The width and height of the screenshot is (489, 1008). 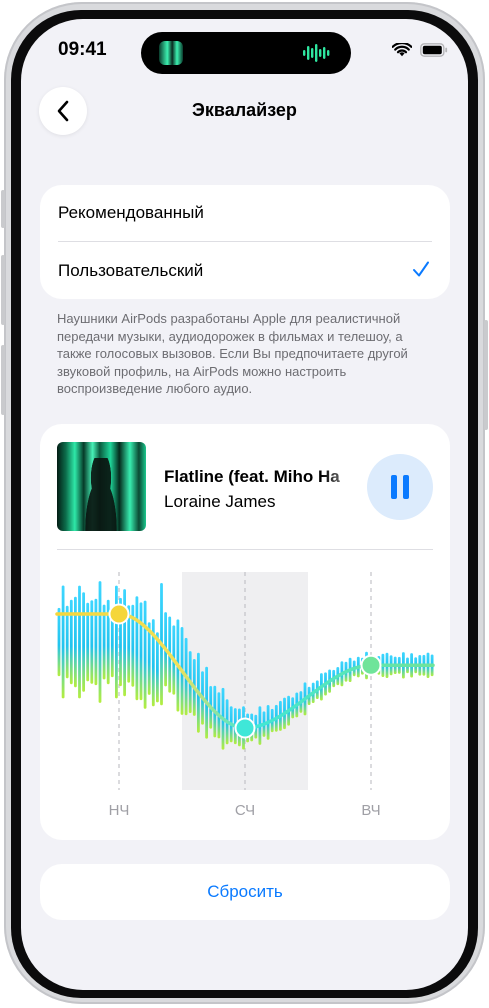 I want to click on status-icons, so click(x=420, y=50).